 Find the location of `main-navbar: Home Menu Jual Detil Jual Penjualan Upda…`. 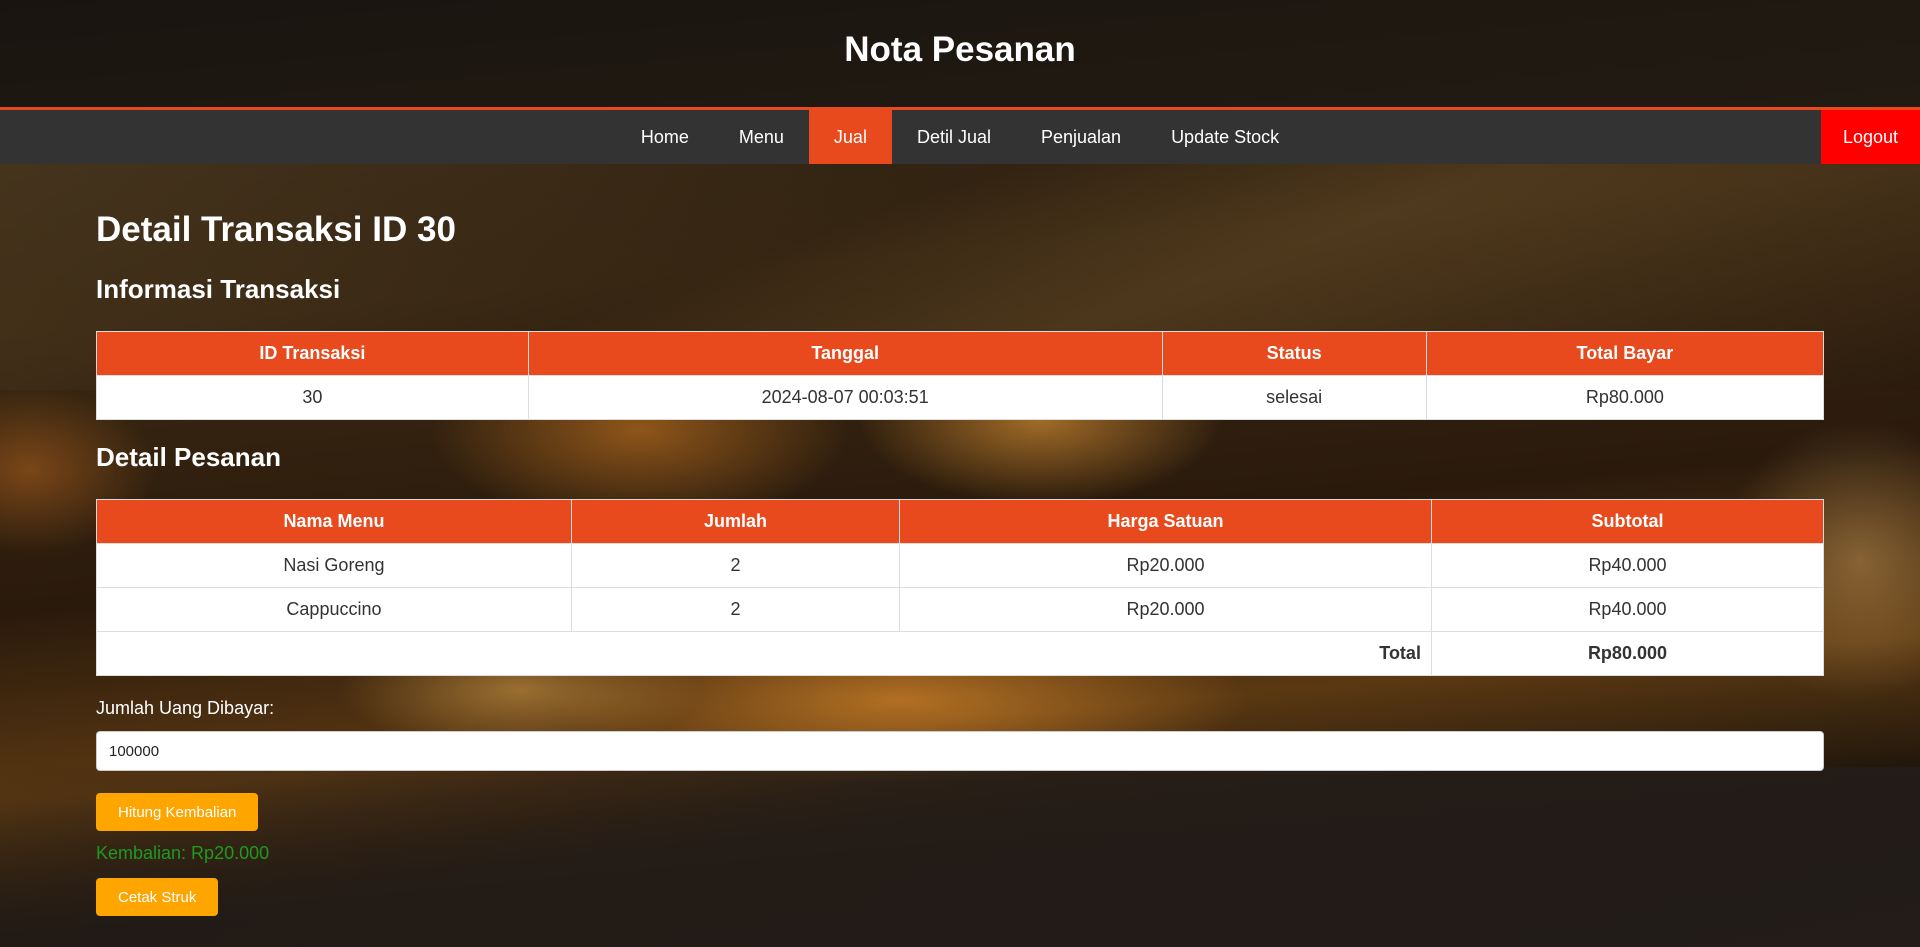

main-navbar: Home Menu Jual Detil Jual Penjualan Upda… is located at coordinates (960, 137).